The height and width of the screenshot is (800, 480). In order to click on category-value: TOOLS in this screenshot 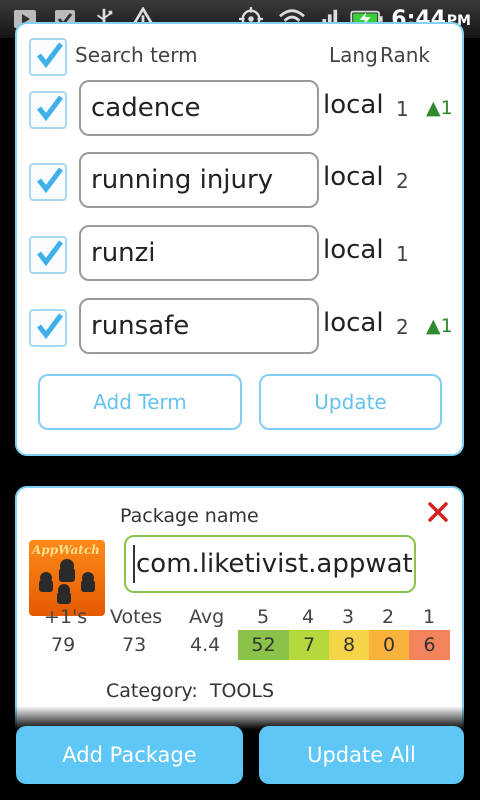, I will do `click(242, 691)`.